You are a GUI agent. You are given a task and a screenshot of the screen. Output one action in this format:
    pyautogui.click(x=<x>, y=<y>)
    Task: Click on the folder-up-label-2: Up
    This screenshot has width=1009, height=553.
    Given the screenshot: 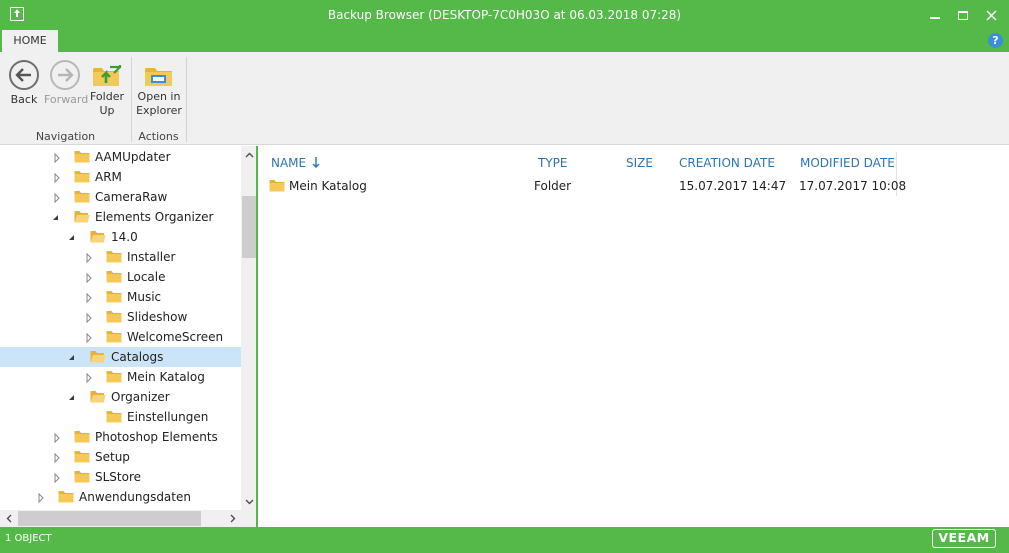 What is the action you would take?
    pyautogui.click(x=107, y=110)
    